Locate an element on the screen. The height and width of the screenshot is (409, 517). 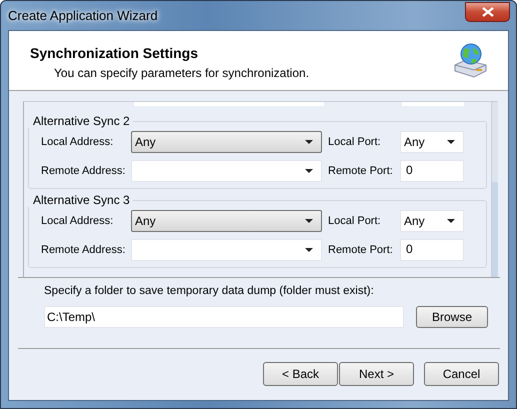
close-icon is located at coordinates (488, 11).